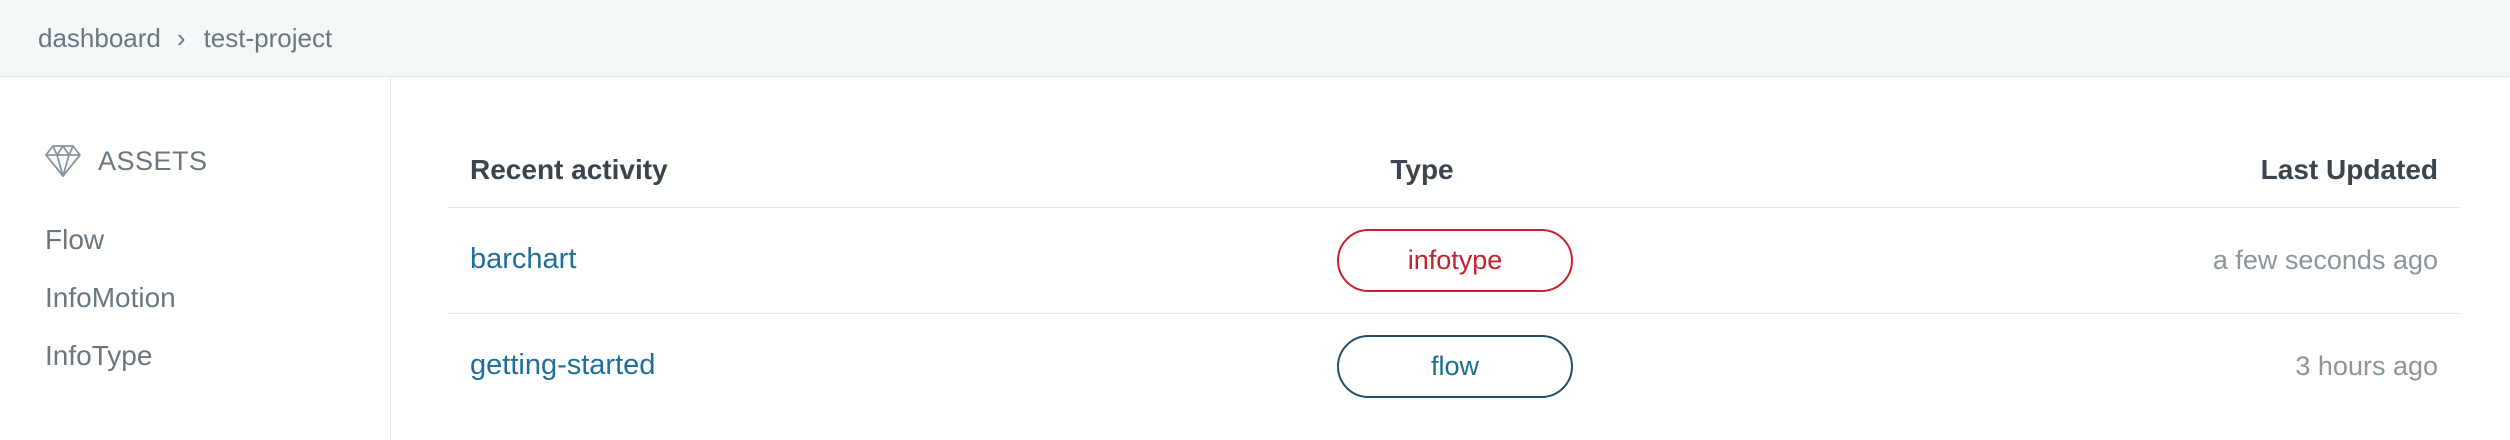 The width and height of the screenshot is (2510, 440). I want to click on sidebar-item-infotype: InfoType, so click(98, 356).